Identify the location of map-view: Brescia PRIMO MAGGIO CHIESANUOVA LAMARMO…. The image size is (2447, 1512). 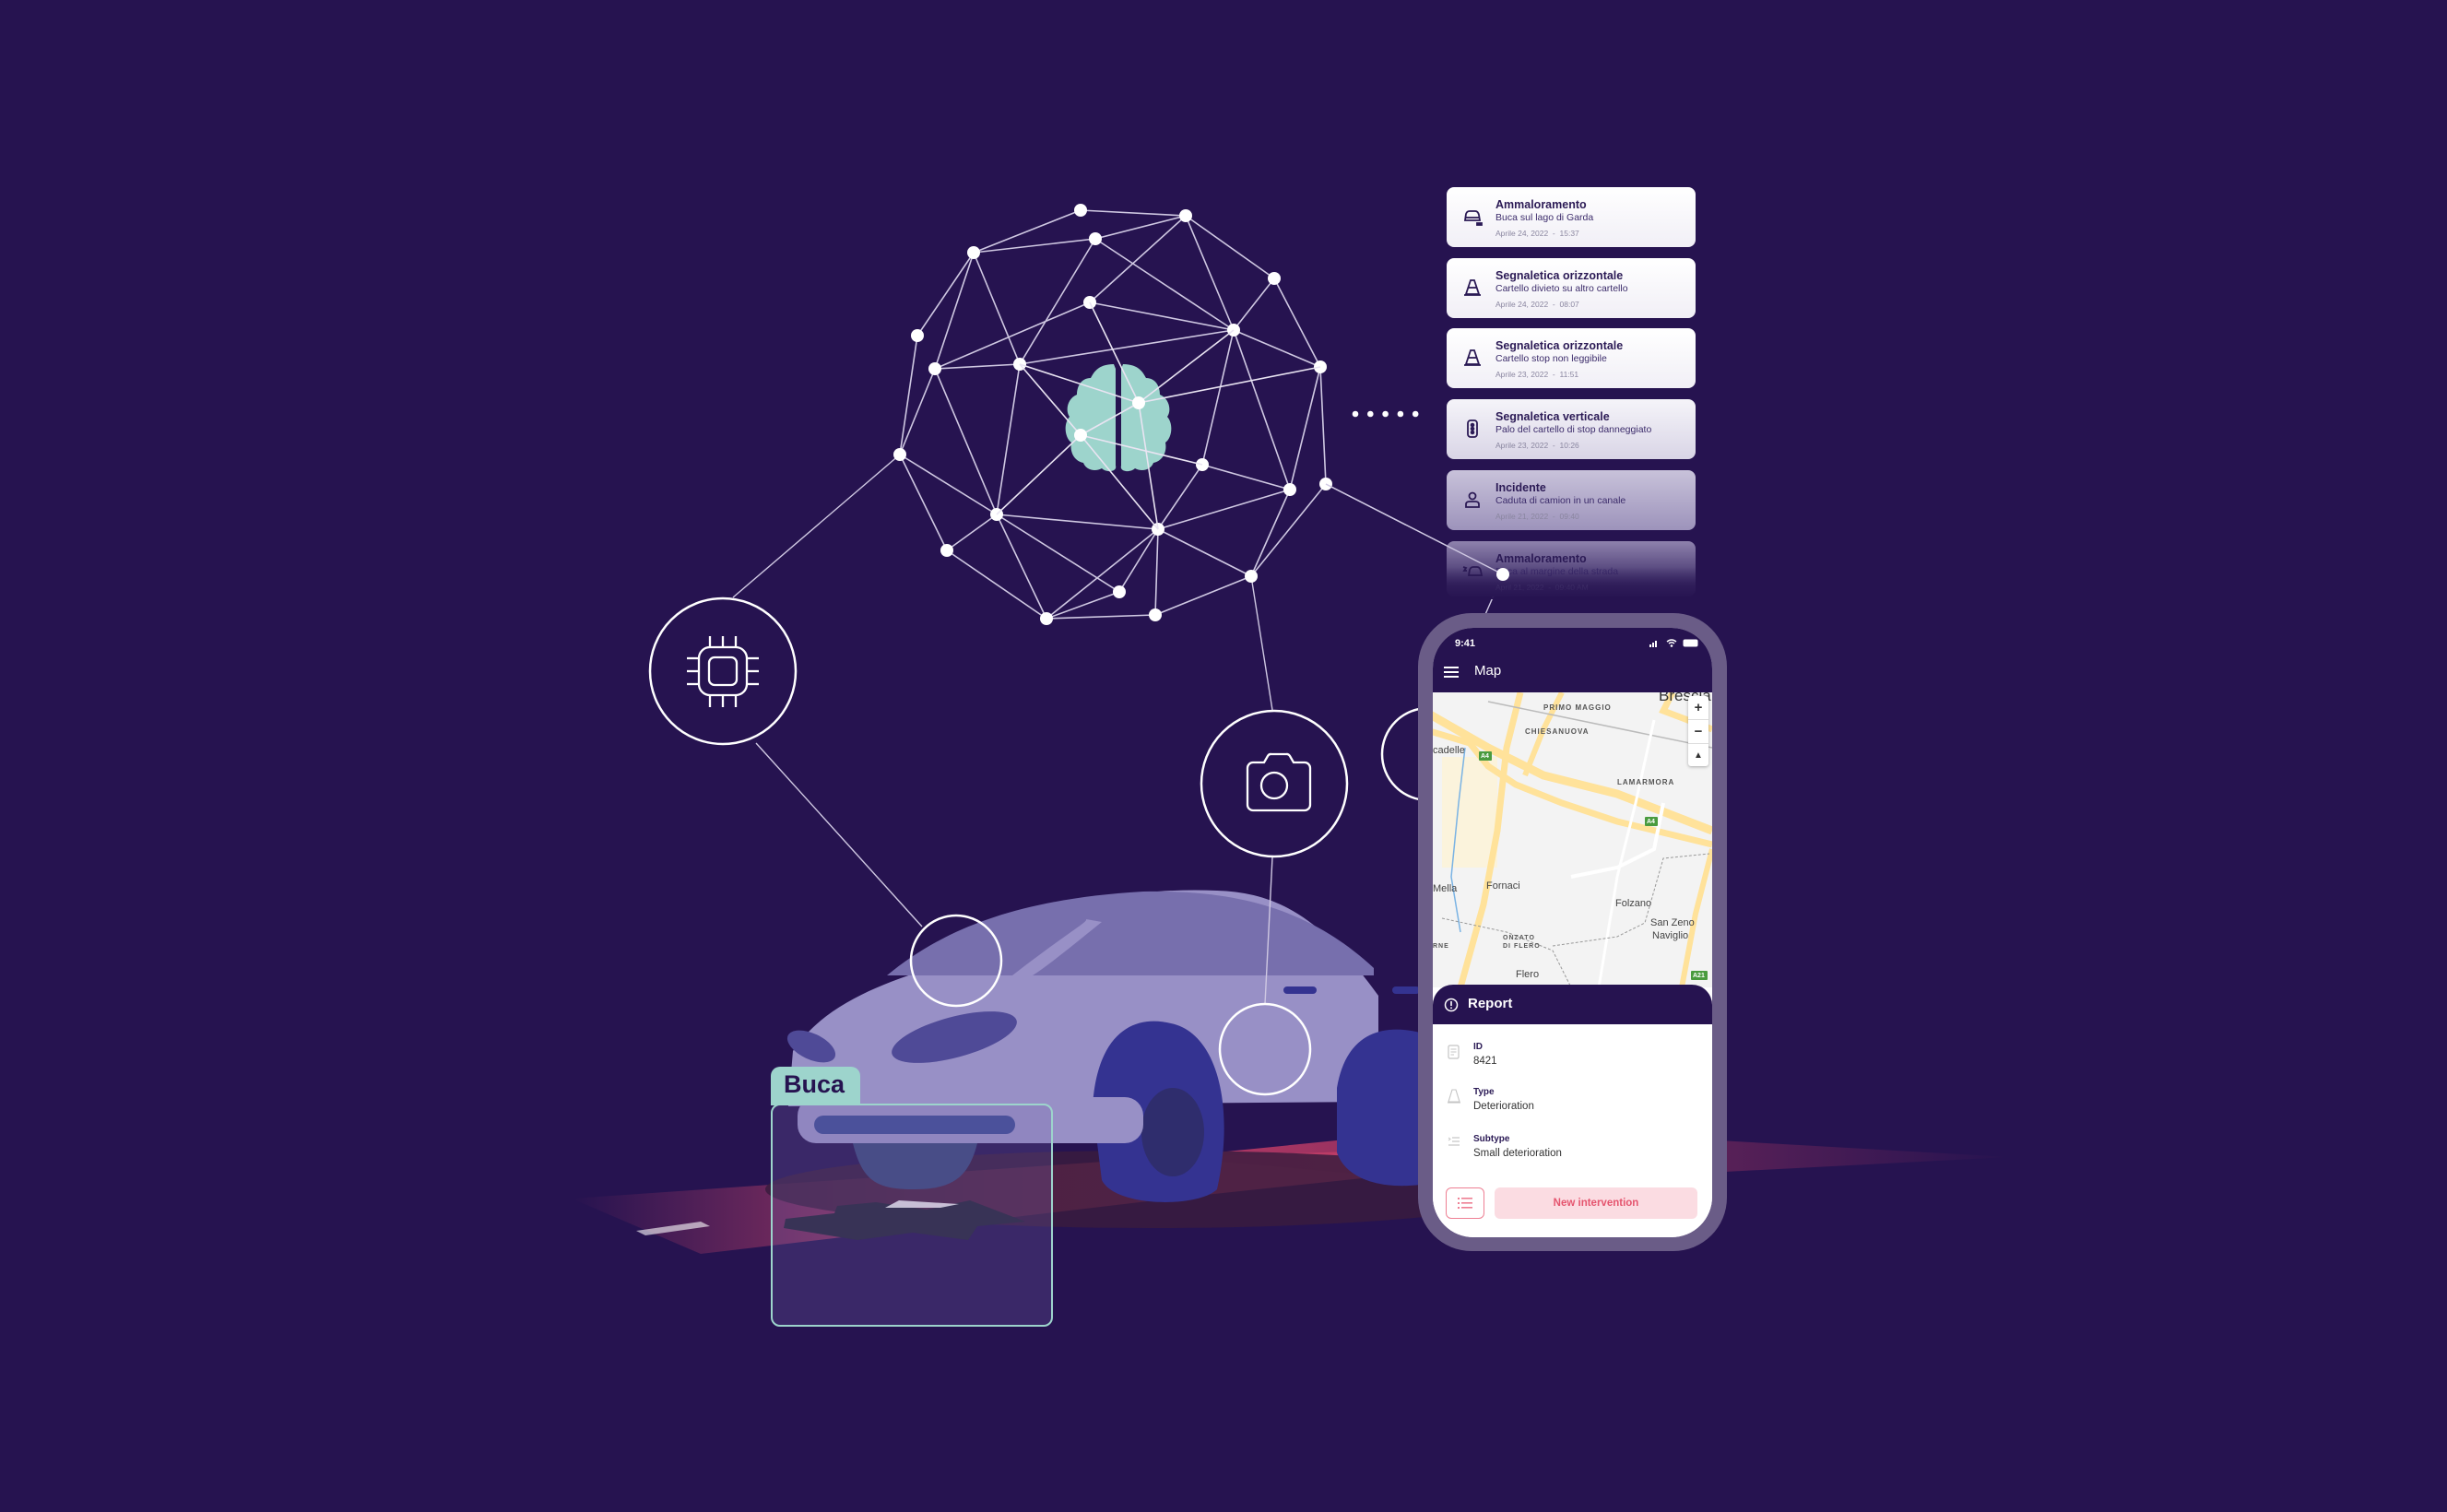
(1572, 840).